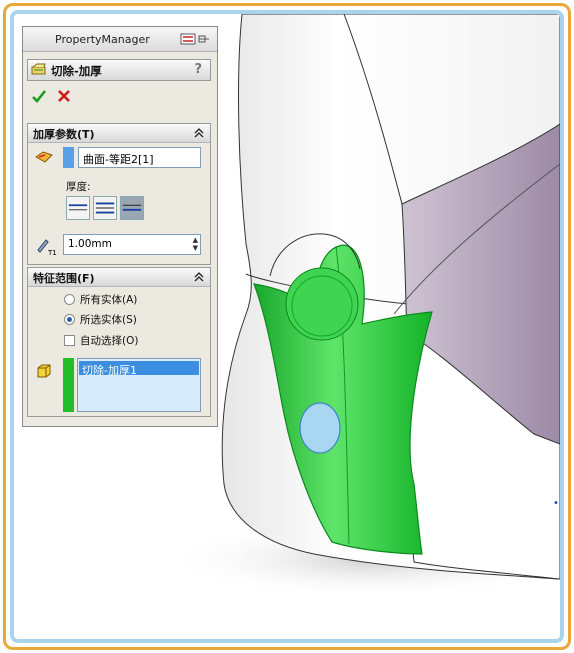 This screenshot has width=574, height=653. I want to click on thicken-side1-button, so click(78, 208).